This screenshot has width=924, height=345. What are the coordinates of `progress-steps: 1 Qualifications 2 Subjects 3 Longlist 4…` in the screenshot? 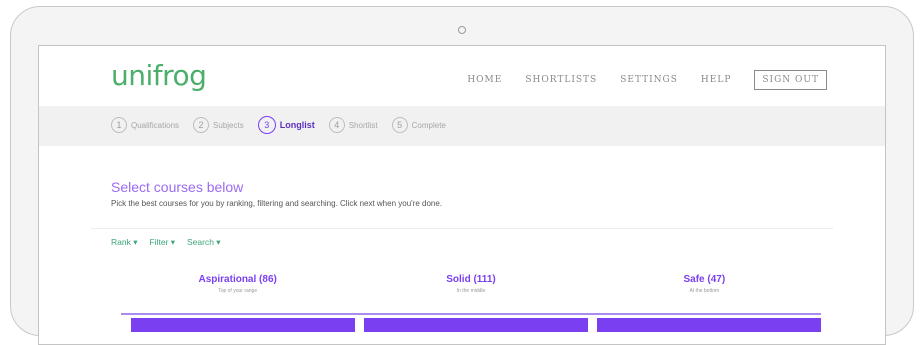 It's located at (285, 125).